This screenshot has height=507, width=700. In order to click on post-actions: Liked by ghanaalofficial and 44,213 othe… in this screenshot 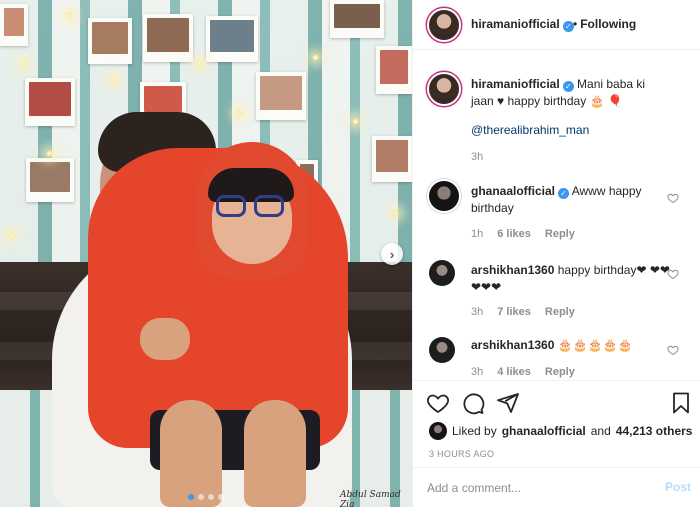, I will do `click(556, 423)`.